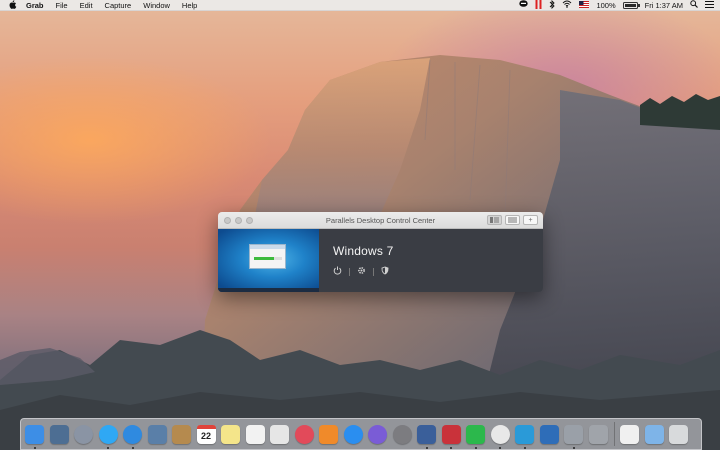 The image size is (720, 450). I want to click on dock-item-chrome, so click(500, 436).